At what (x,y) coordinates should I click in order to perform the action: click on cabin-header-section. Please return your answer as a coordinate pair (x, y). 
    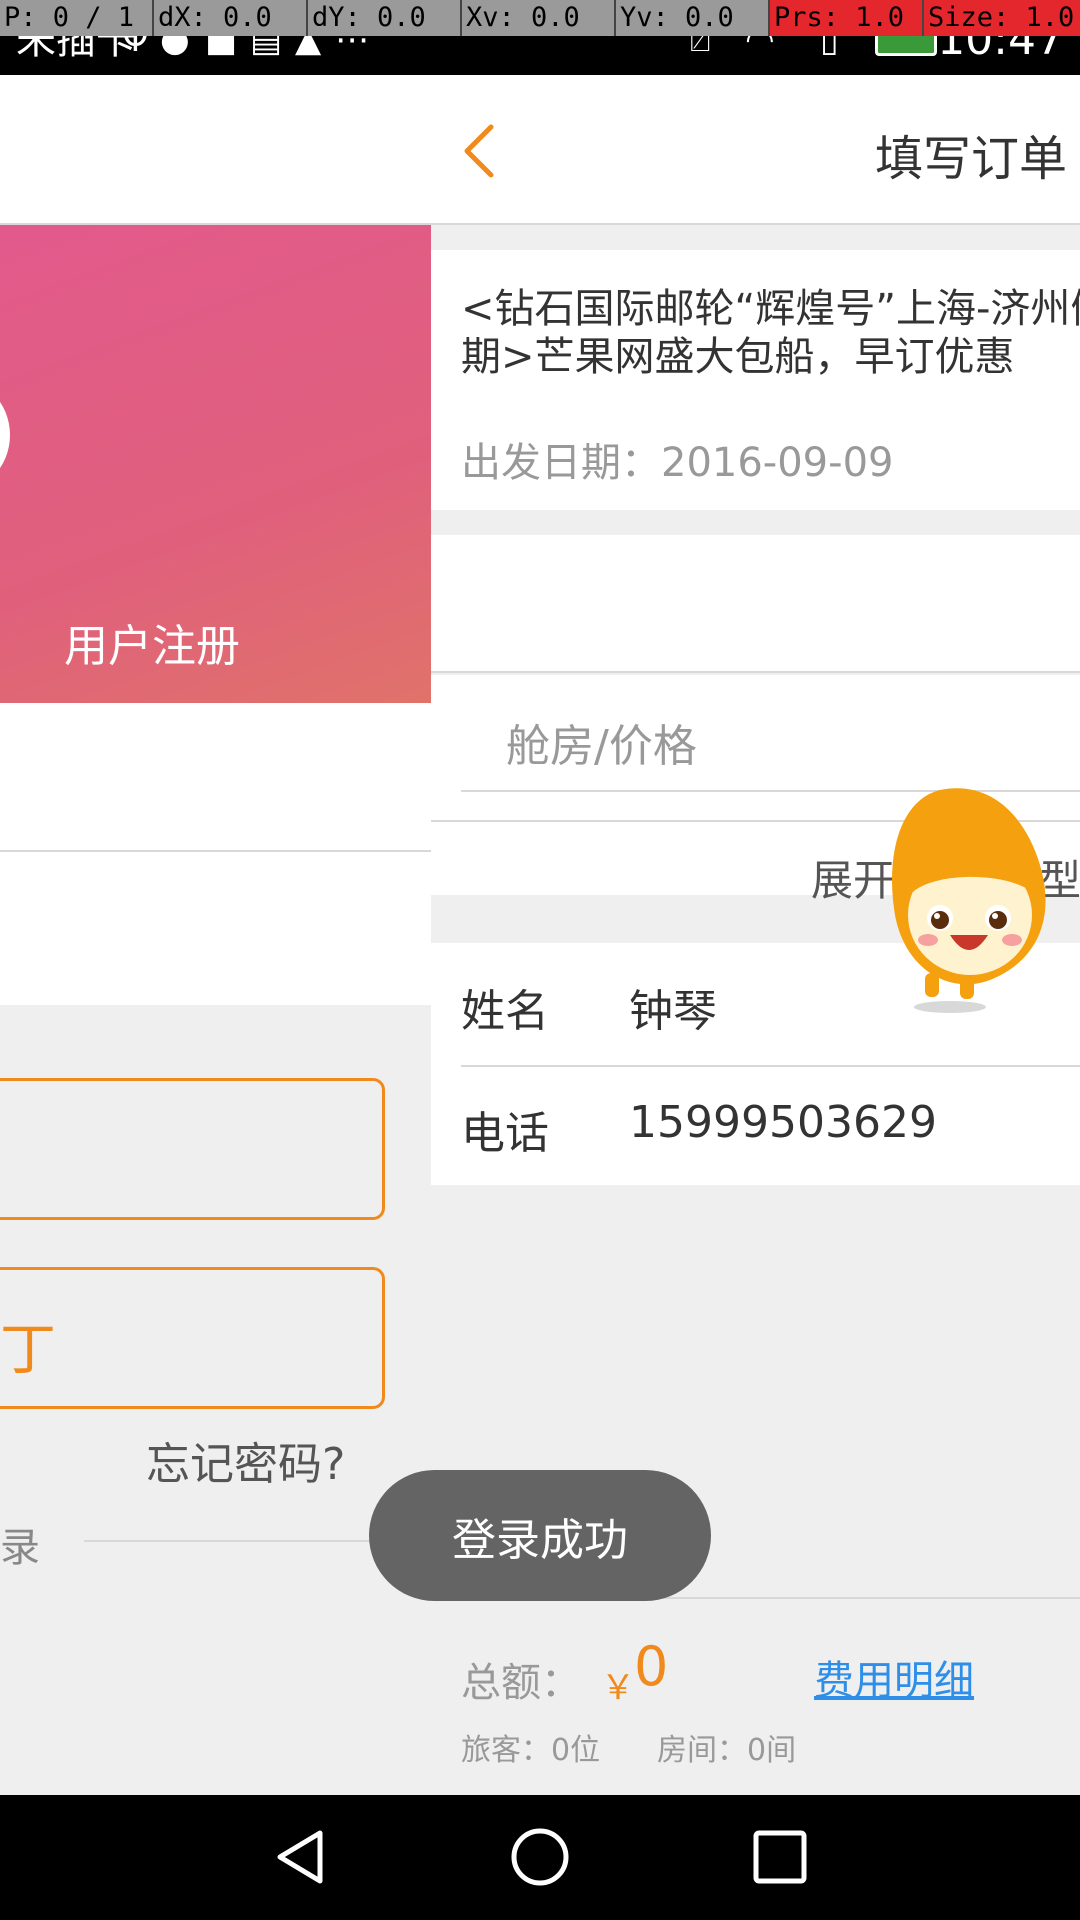
    Looking at the image, I should click on (755, 604).